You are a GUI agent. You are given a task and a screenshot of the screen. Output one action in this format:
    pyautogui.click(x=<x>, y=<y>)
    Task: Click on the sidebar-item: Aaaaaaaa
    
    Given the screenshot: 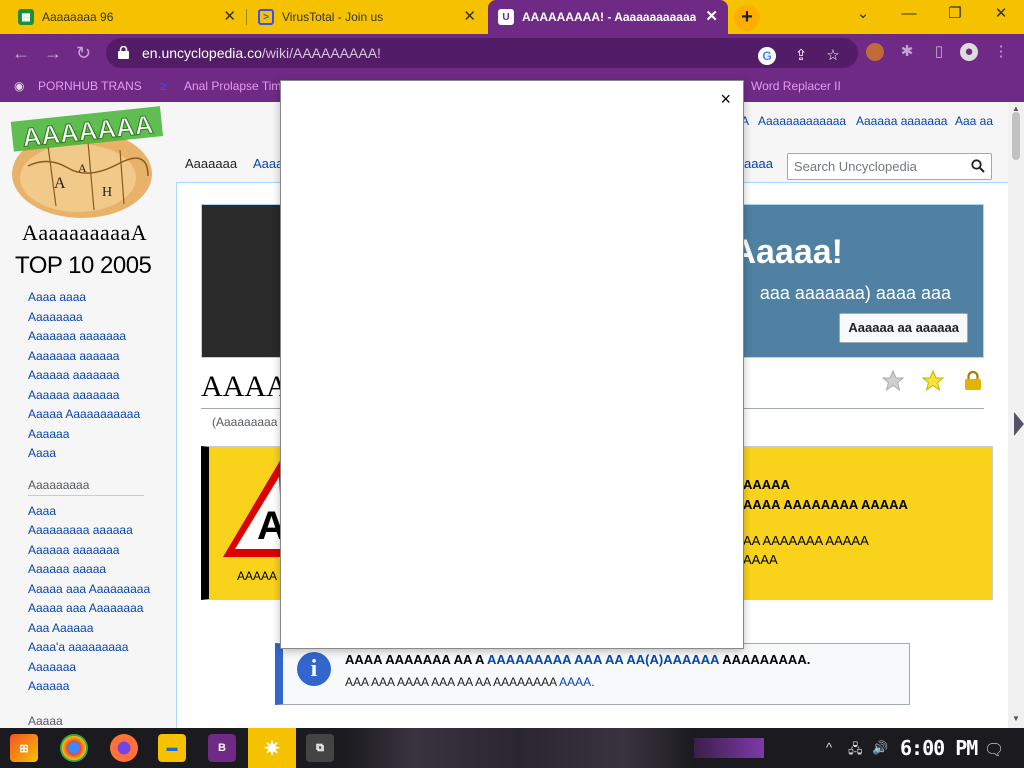 What is the action you would take?
    pyautogui.click(x=102, y=318)
    